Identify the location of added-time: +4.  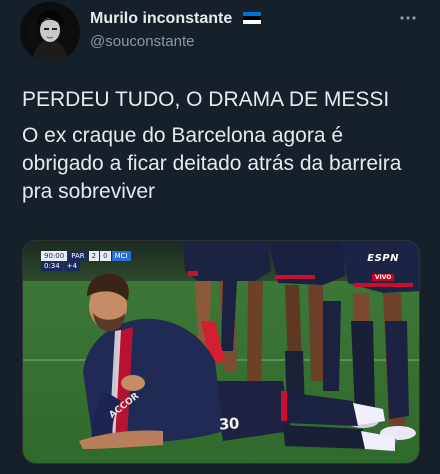
(72, 266).